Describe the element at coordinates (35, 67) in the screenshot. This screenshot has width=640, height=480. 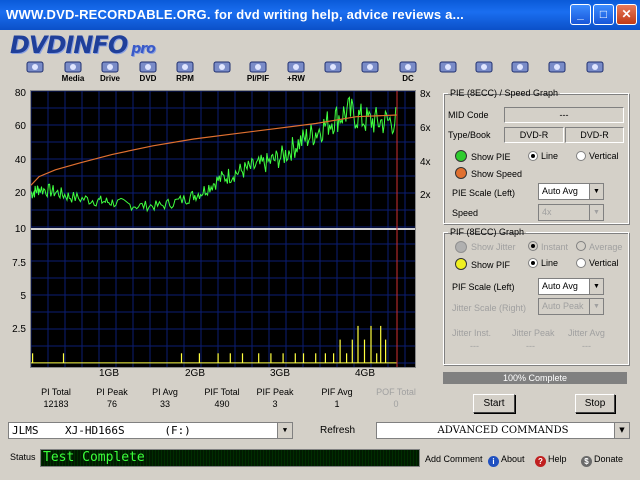
I see `monitor-icon` at that location.